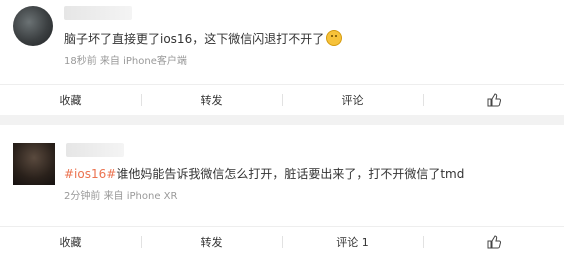 The width and height of the screenshot is (564, 263). What do you see at coordinates (290, 174) in the screenshot?
I see `comment-body: 谁他妈能告诉我微信怎么打开，脏话要出来了，打不开微信了tmd` at bounding box center [290, 174].